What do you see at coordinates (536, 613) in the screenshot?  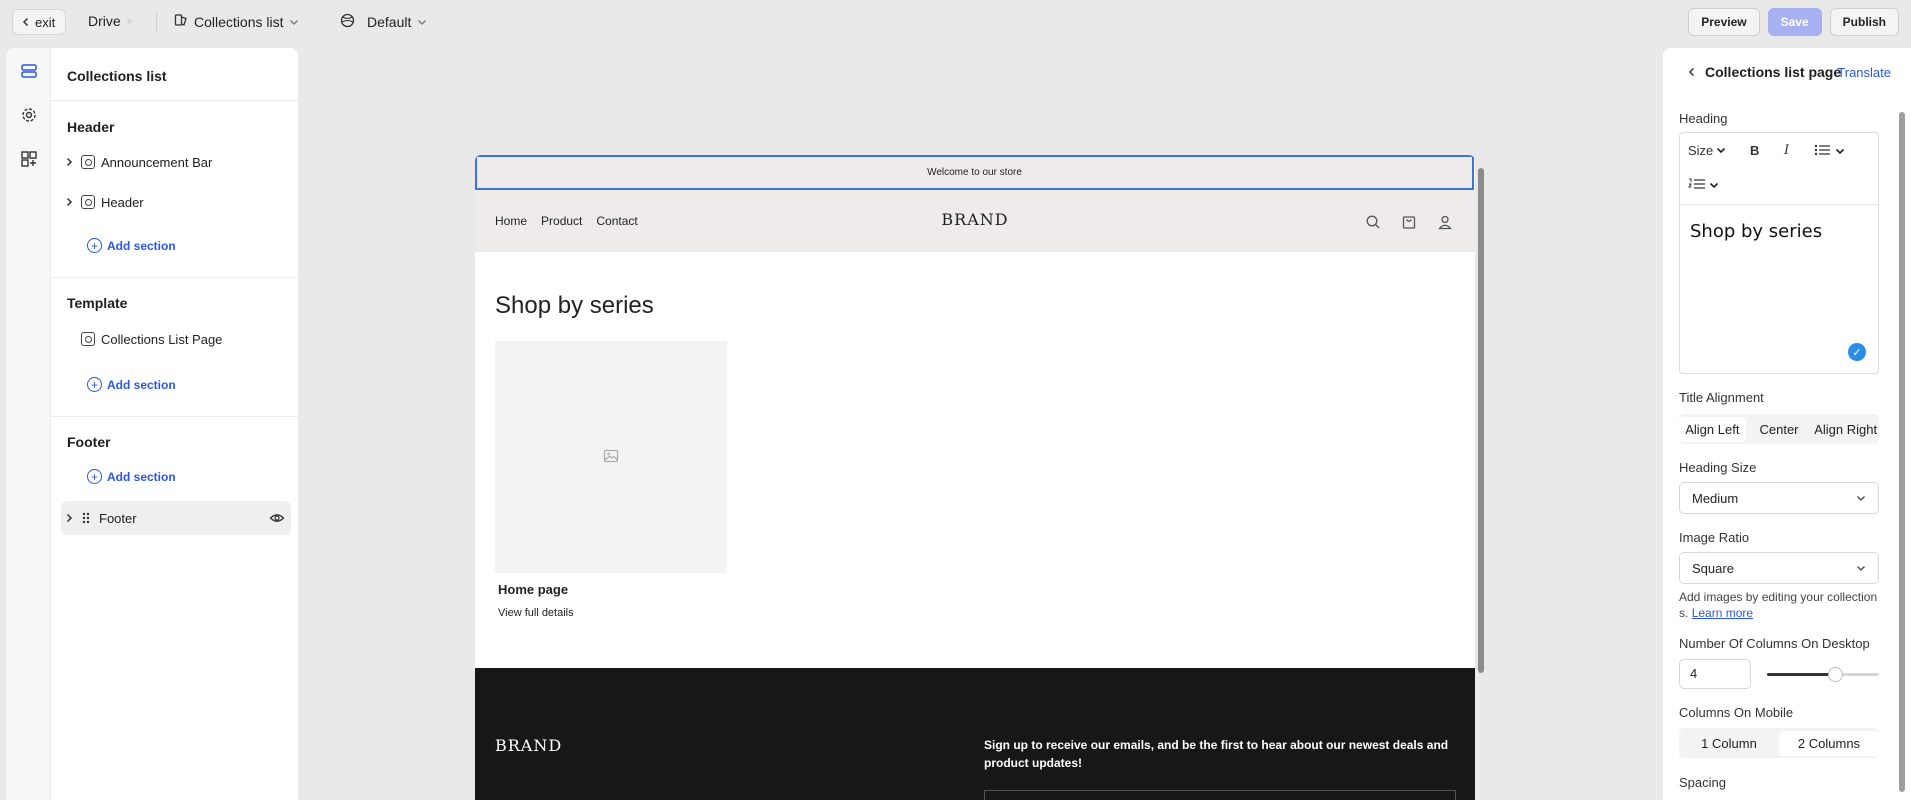 I see `view-details-link: View full details` at bounding box center [536, 613].